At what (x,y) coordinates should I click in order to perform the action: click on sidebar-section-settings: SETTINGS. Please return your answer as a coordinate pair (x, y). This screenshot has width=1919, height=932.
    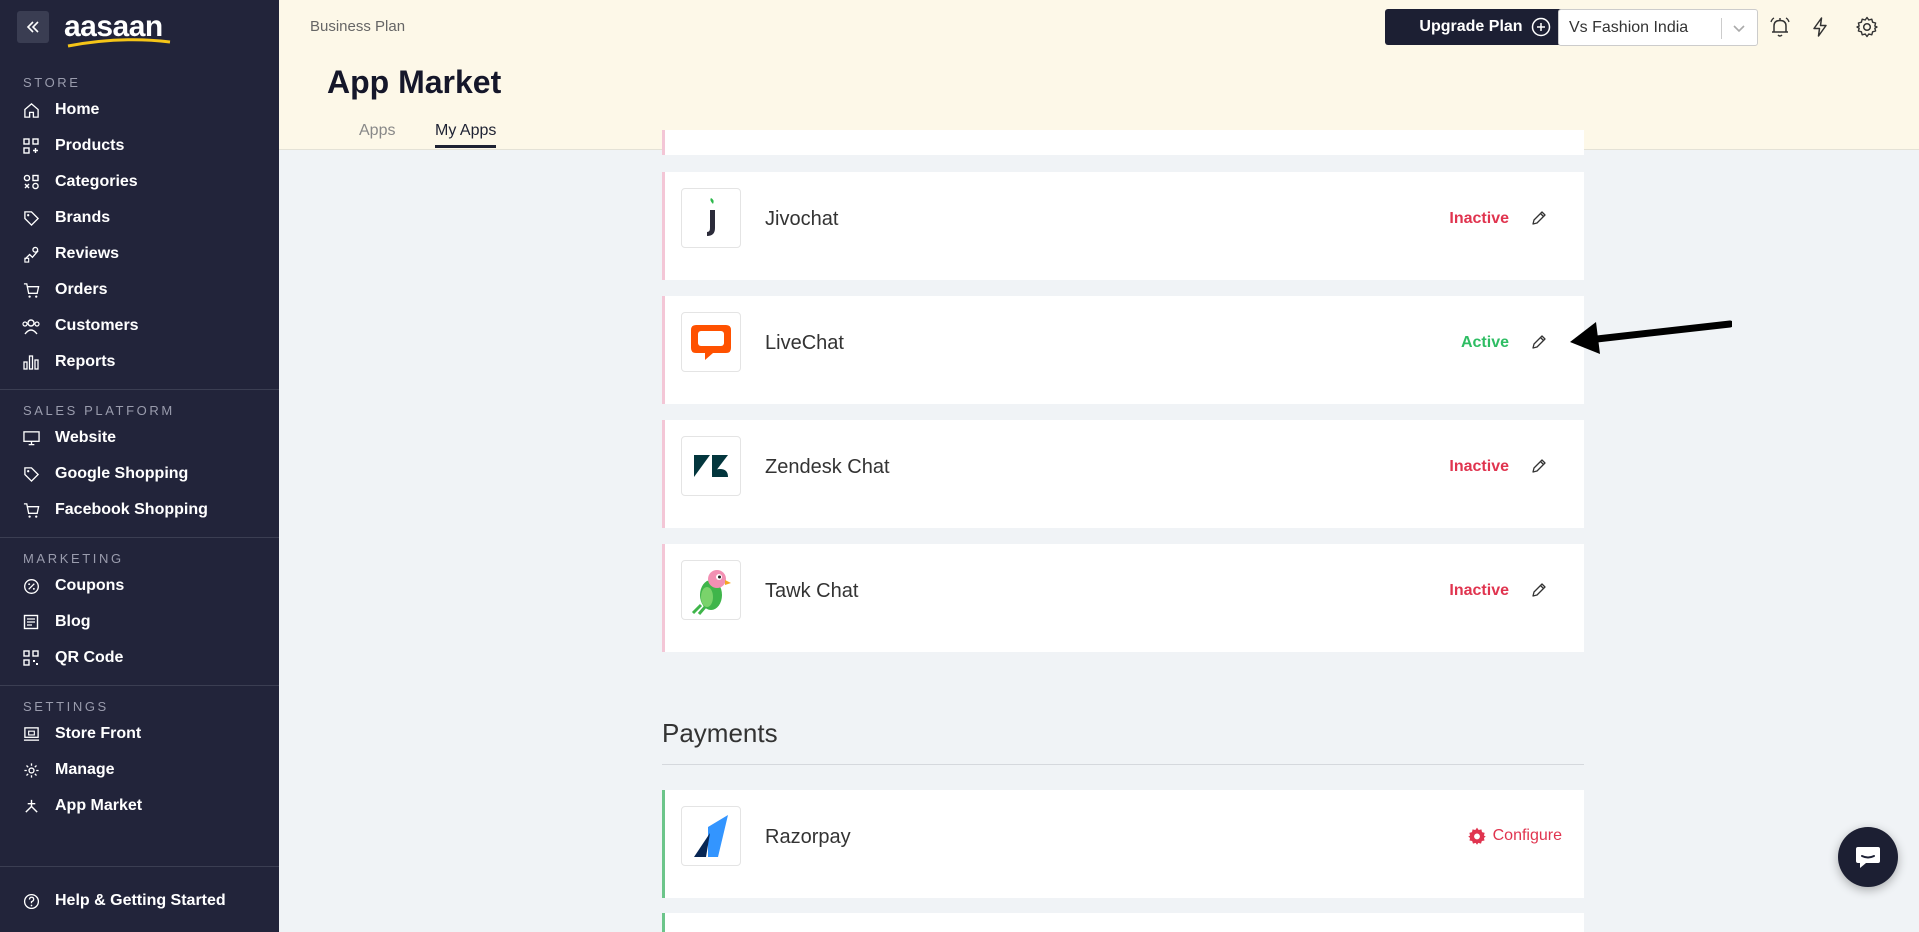
    Looking at the image, I should click on (66, 706).